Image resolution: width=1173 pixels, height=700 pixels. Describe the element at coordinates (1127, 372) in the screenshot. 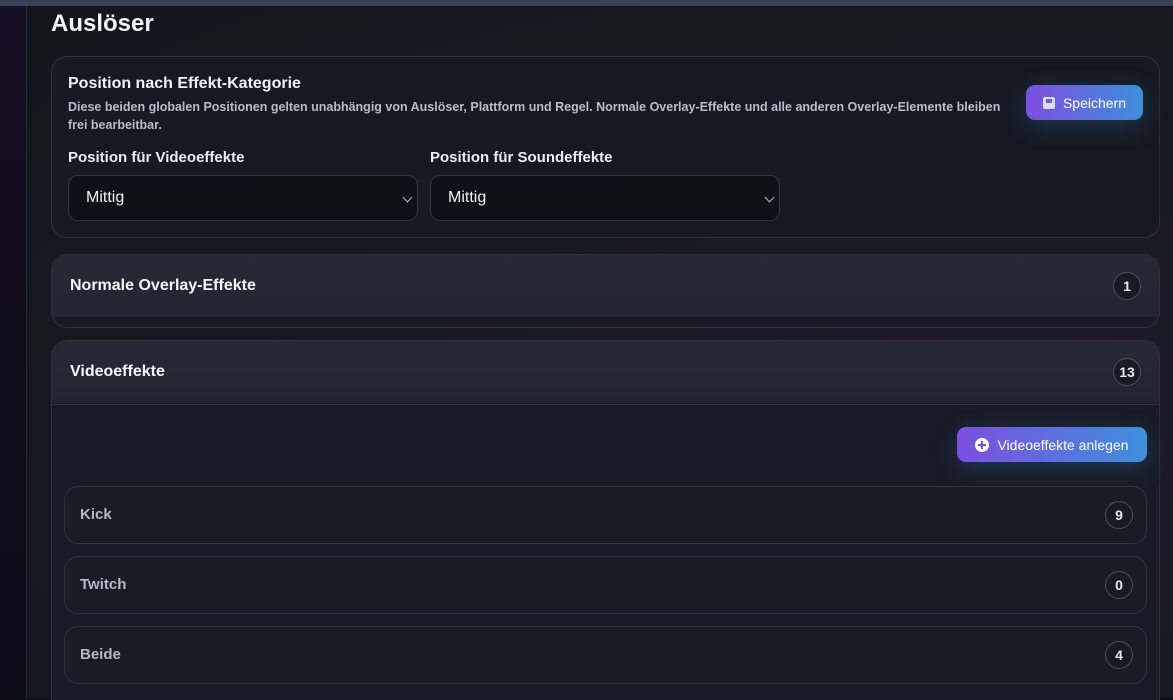

I see `video-effects-count-badge: 13` at that location.